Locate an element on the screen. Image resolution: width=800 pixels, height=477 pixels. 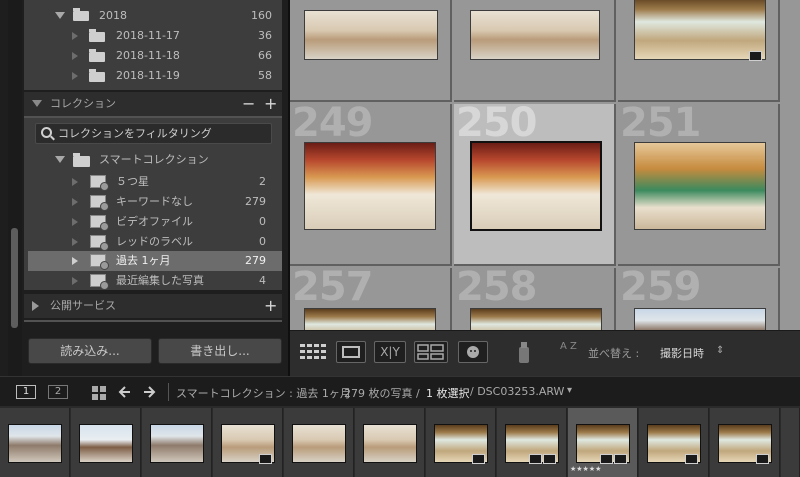
smart-collection-set: スマートコレクション is located at coordinates (168, 160).